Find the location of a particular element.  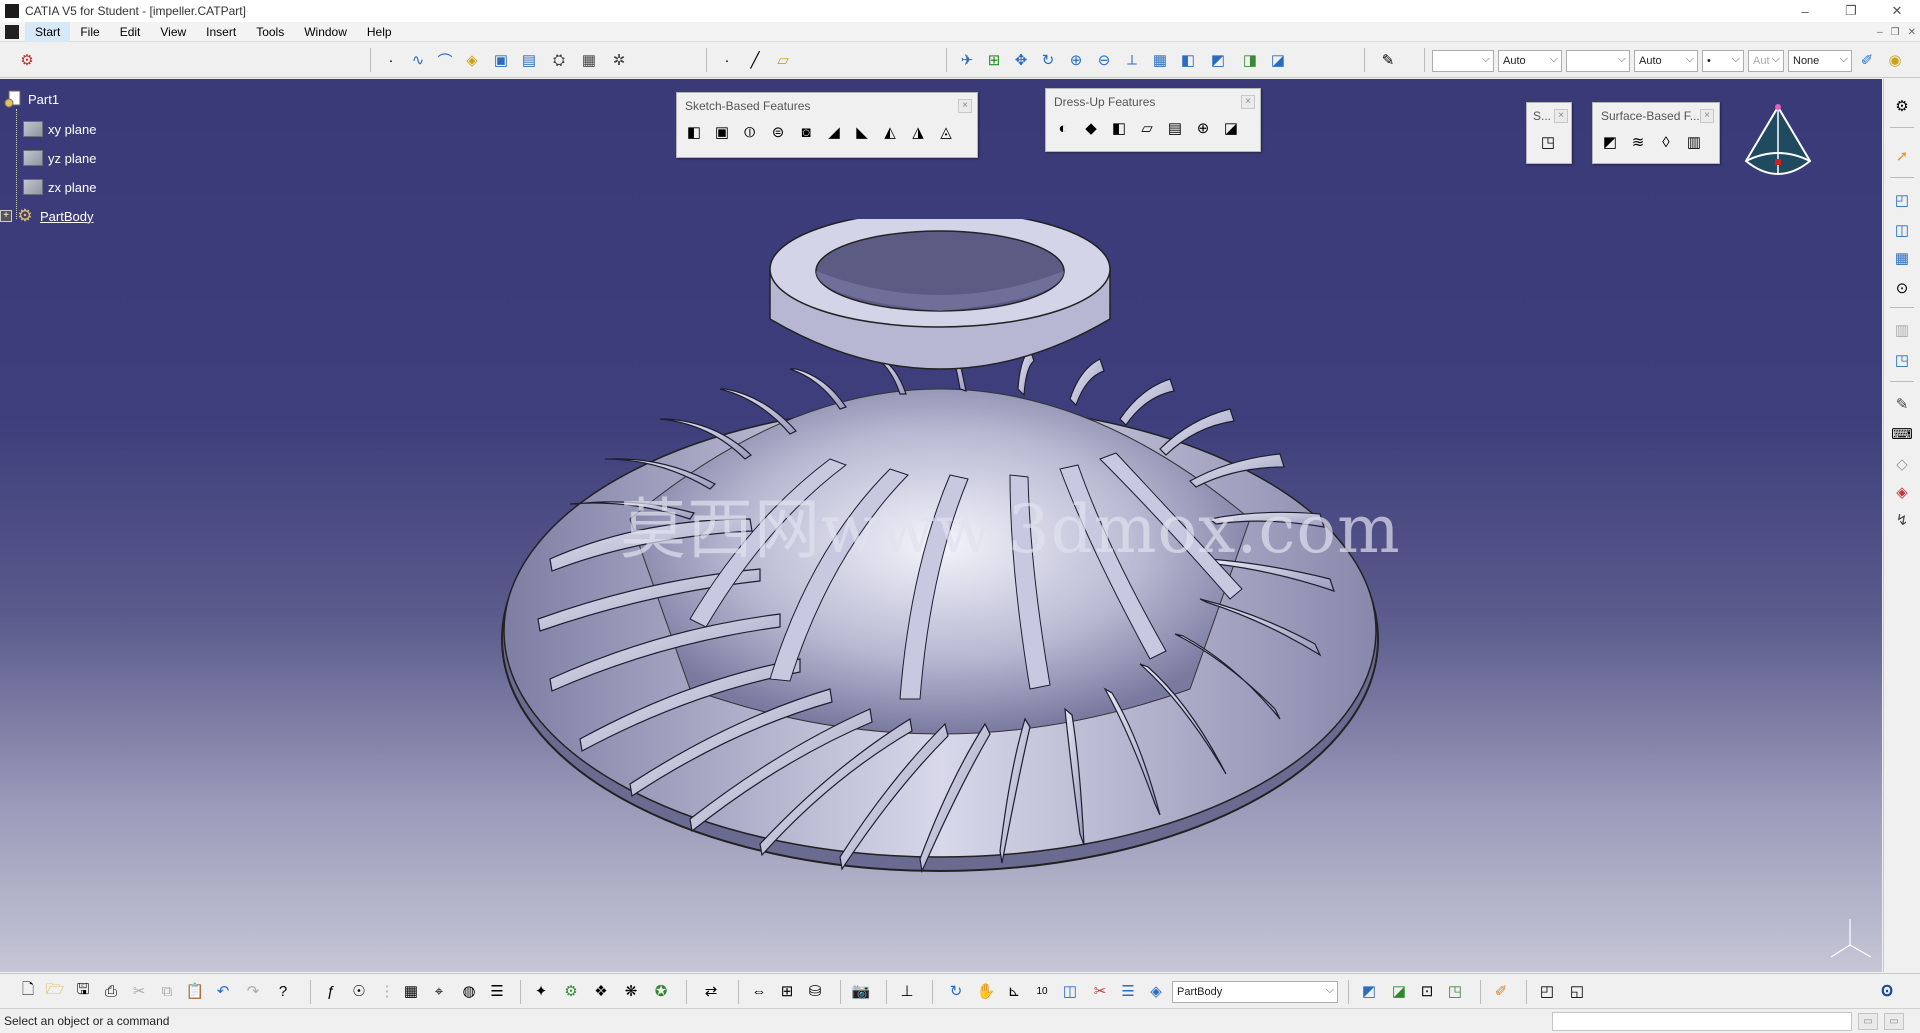

body-icon: ◈ is located at coordinates (1156, 991).